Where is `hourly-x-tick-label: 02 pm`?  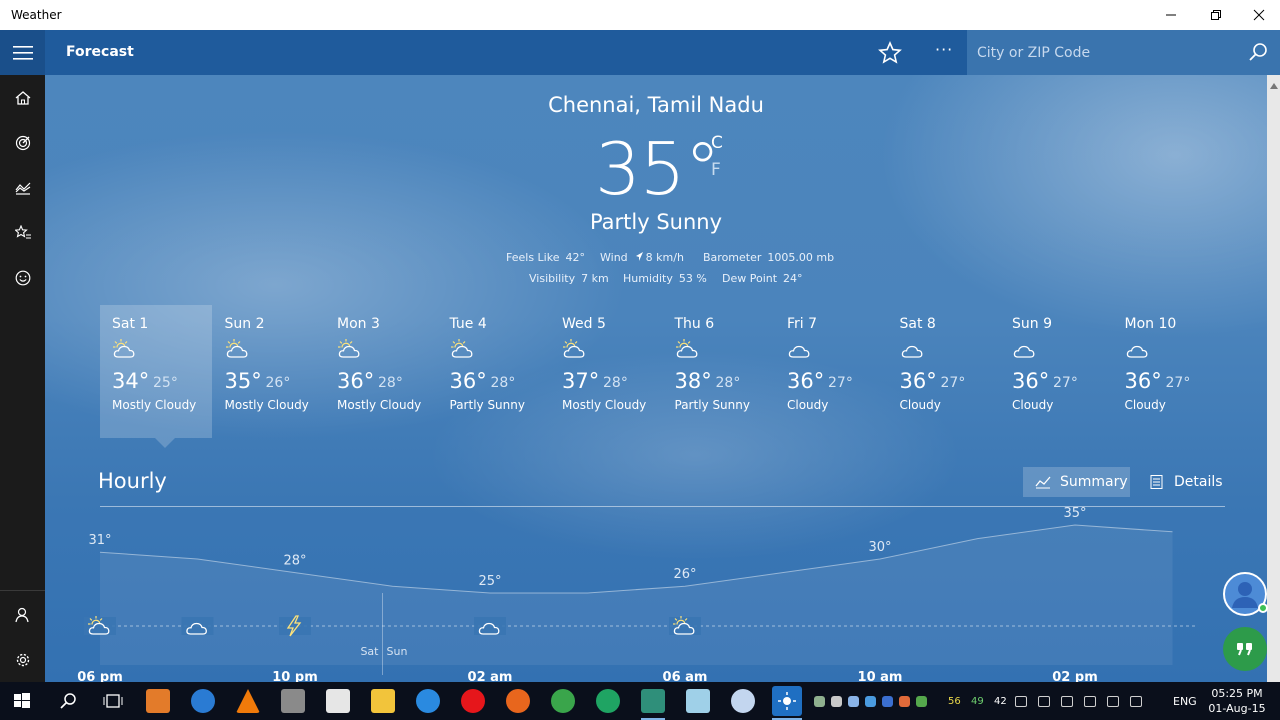 hourly-x-tick-label: 02 pm is located at coordinates (1074, 676).